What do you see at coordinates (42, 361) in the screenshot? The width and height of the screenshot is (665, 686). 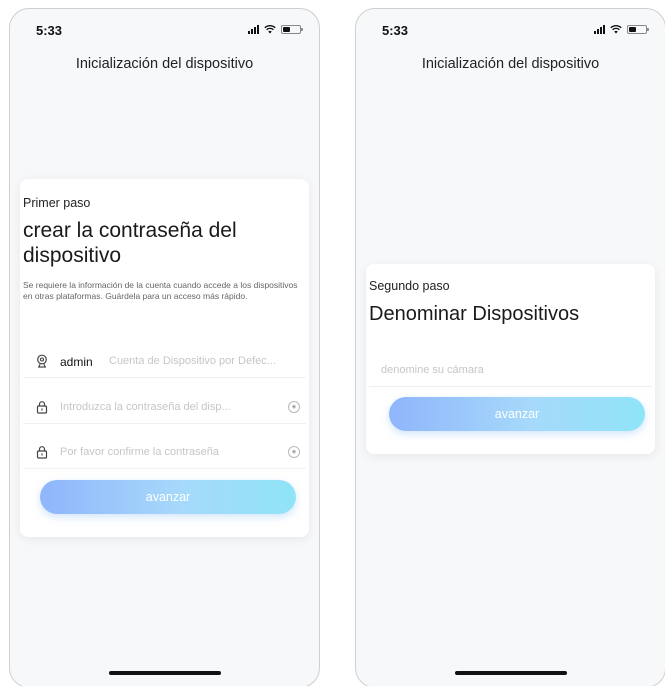 I see `user-icon` at bounding box center [42, 361].